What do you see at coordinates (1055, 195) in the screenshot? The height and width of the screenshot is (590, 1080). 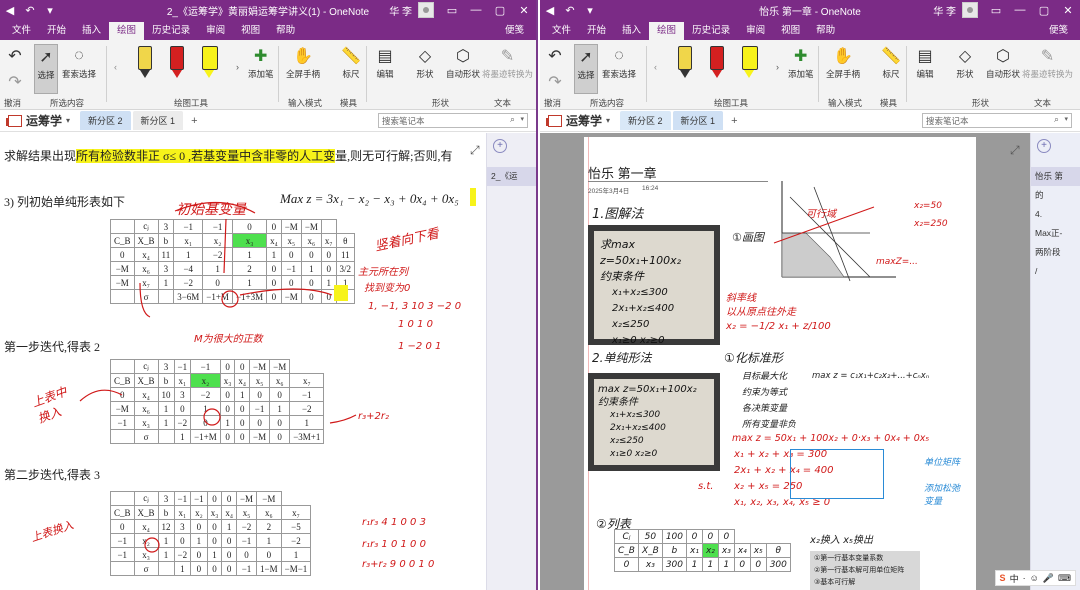 I see `page-list-item: 的` at bounding box center [1055, 195].